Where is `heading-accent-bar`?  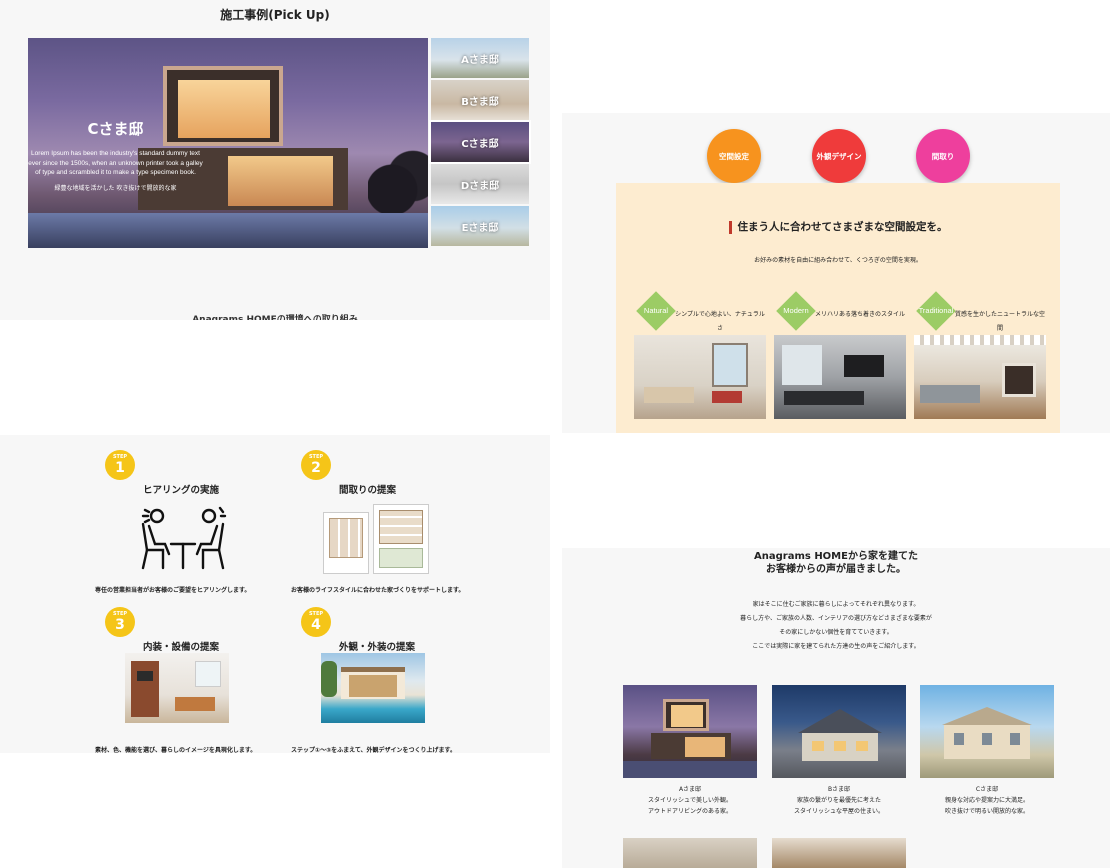
heading-accent-bar is located at coordinates (730, 227).